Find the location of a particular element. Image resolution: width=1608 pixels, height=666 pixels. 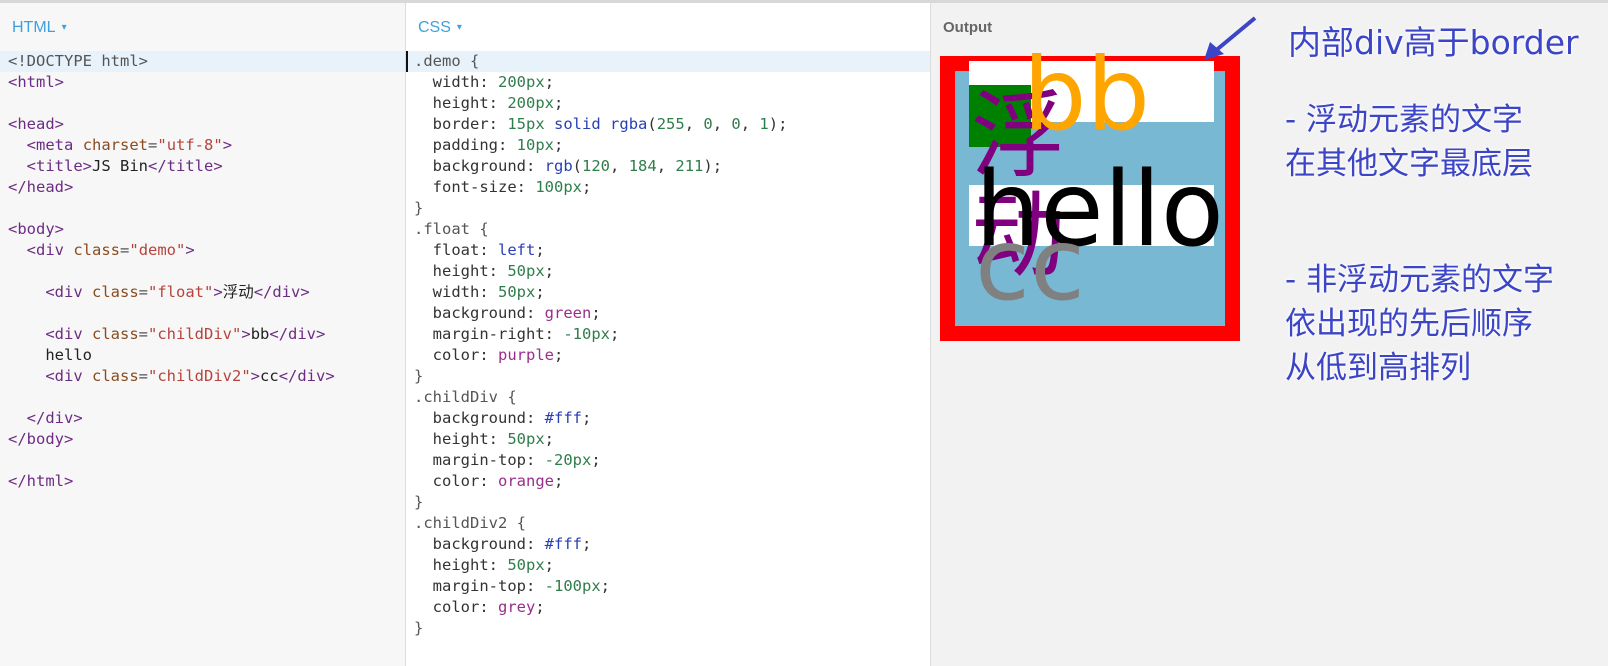

css-code-line: height: 200px; is located at coordinates (668, 103).